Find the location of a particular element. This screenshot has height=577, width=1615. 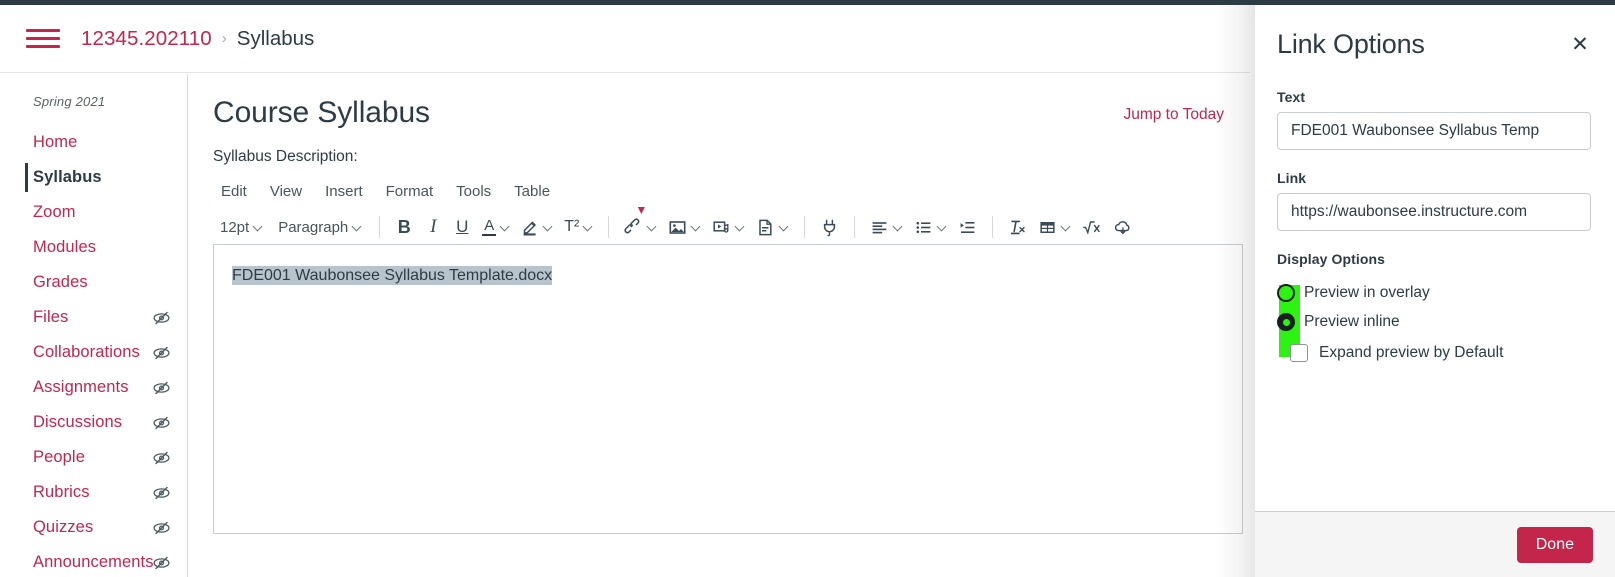

checkbox-expand-preview: Expand preview by Default is located at coordinates (1440, 353).